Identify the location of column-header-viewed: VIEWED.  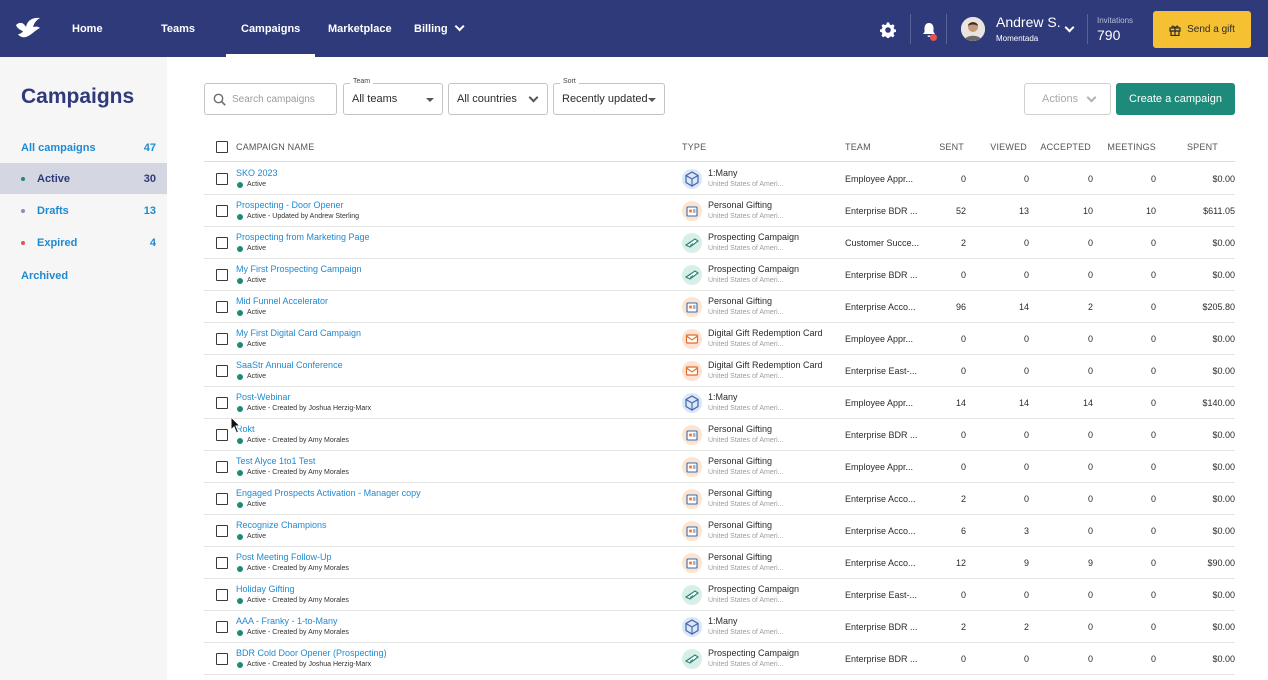
(998, 147).